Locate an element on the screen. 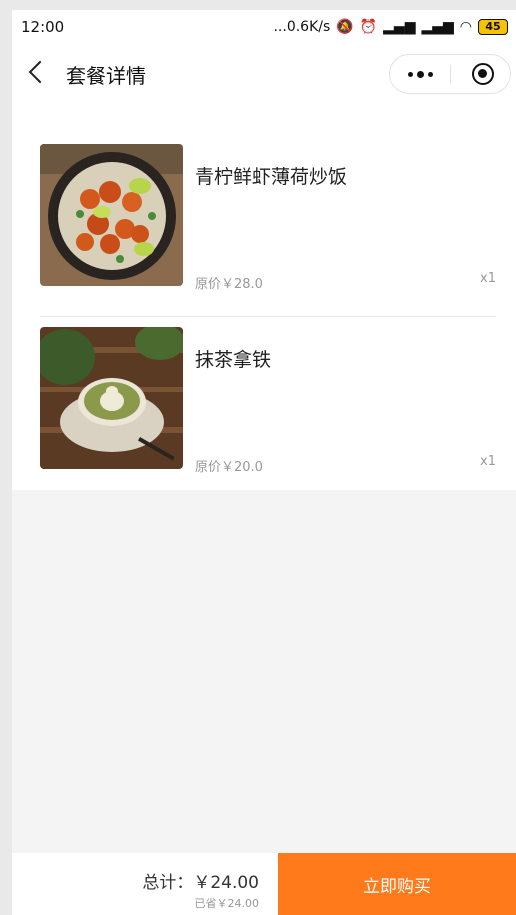 The image size is (516, 915). status-time: 12:00 is located at coordinates (43, 27).